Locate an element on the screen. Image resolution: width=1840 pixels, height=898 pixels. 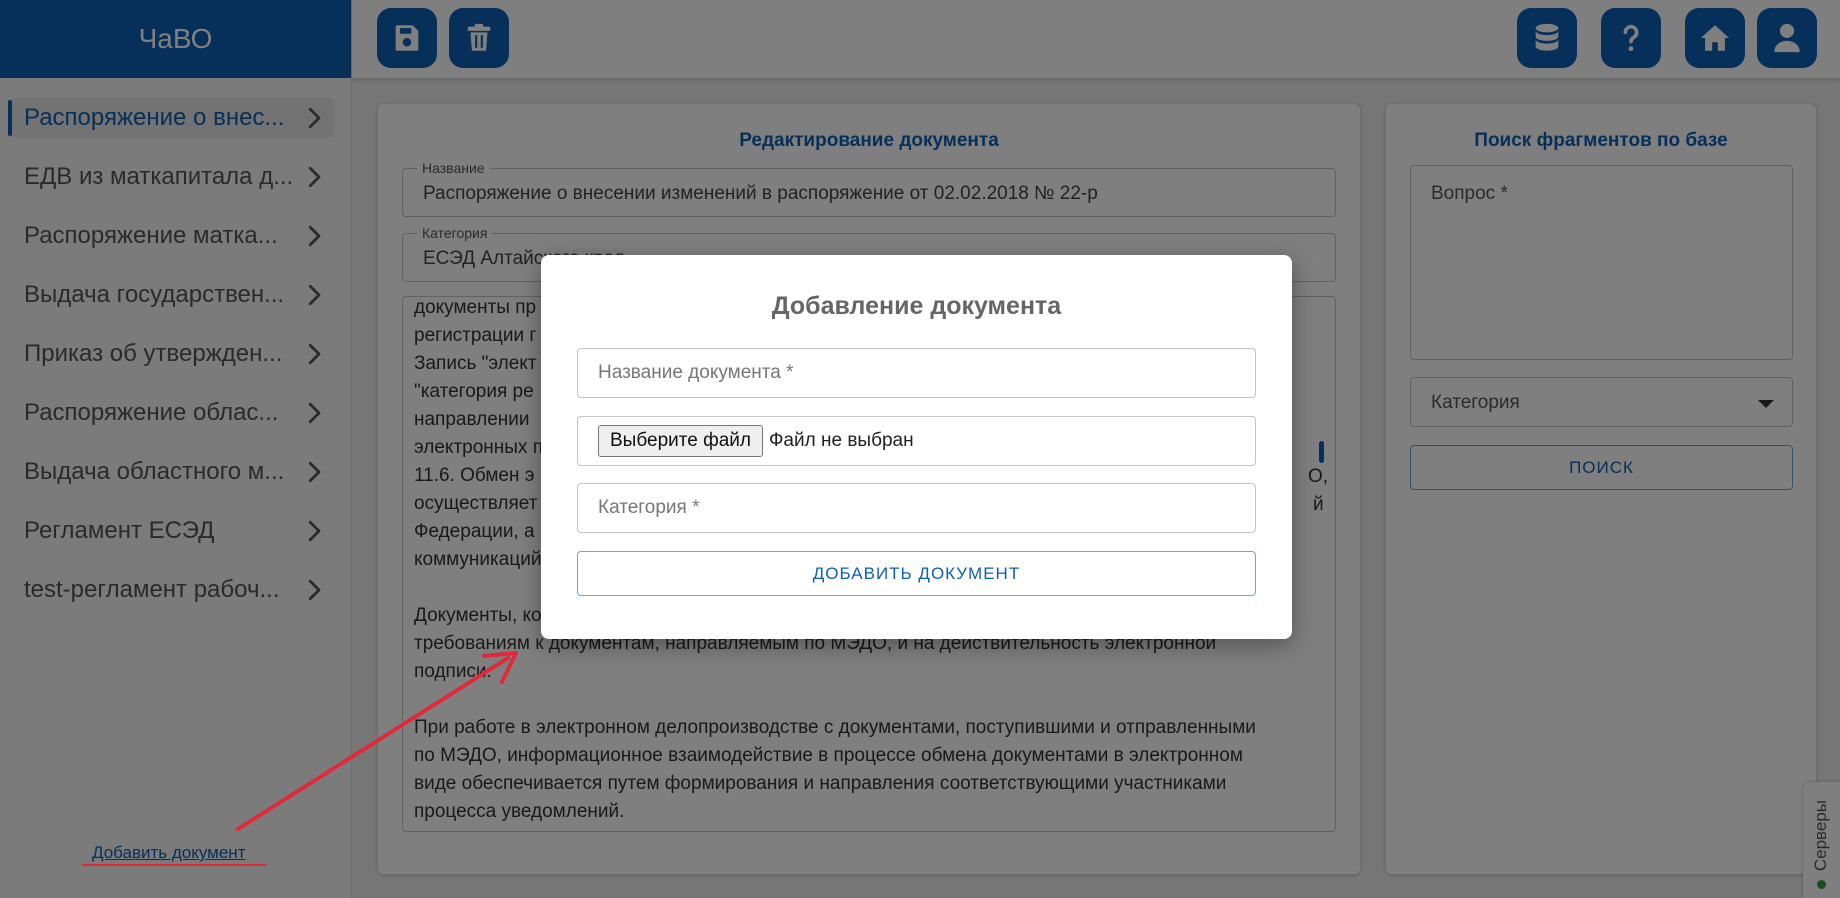
annotation-underline is located at coordinates (174, 865).